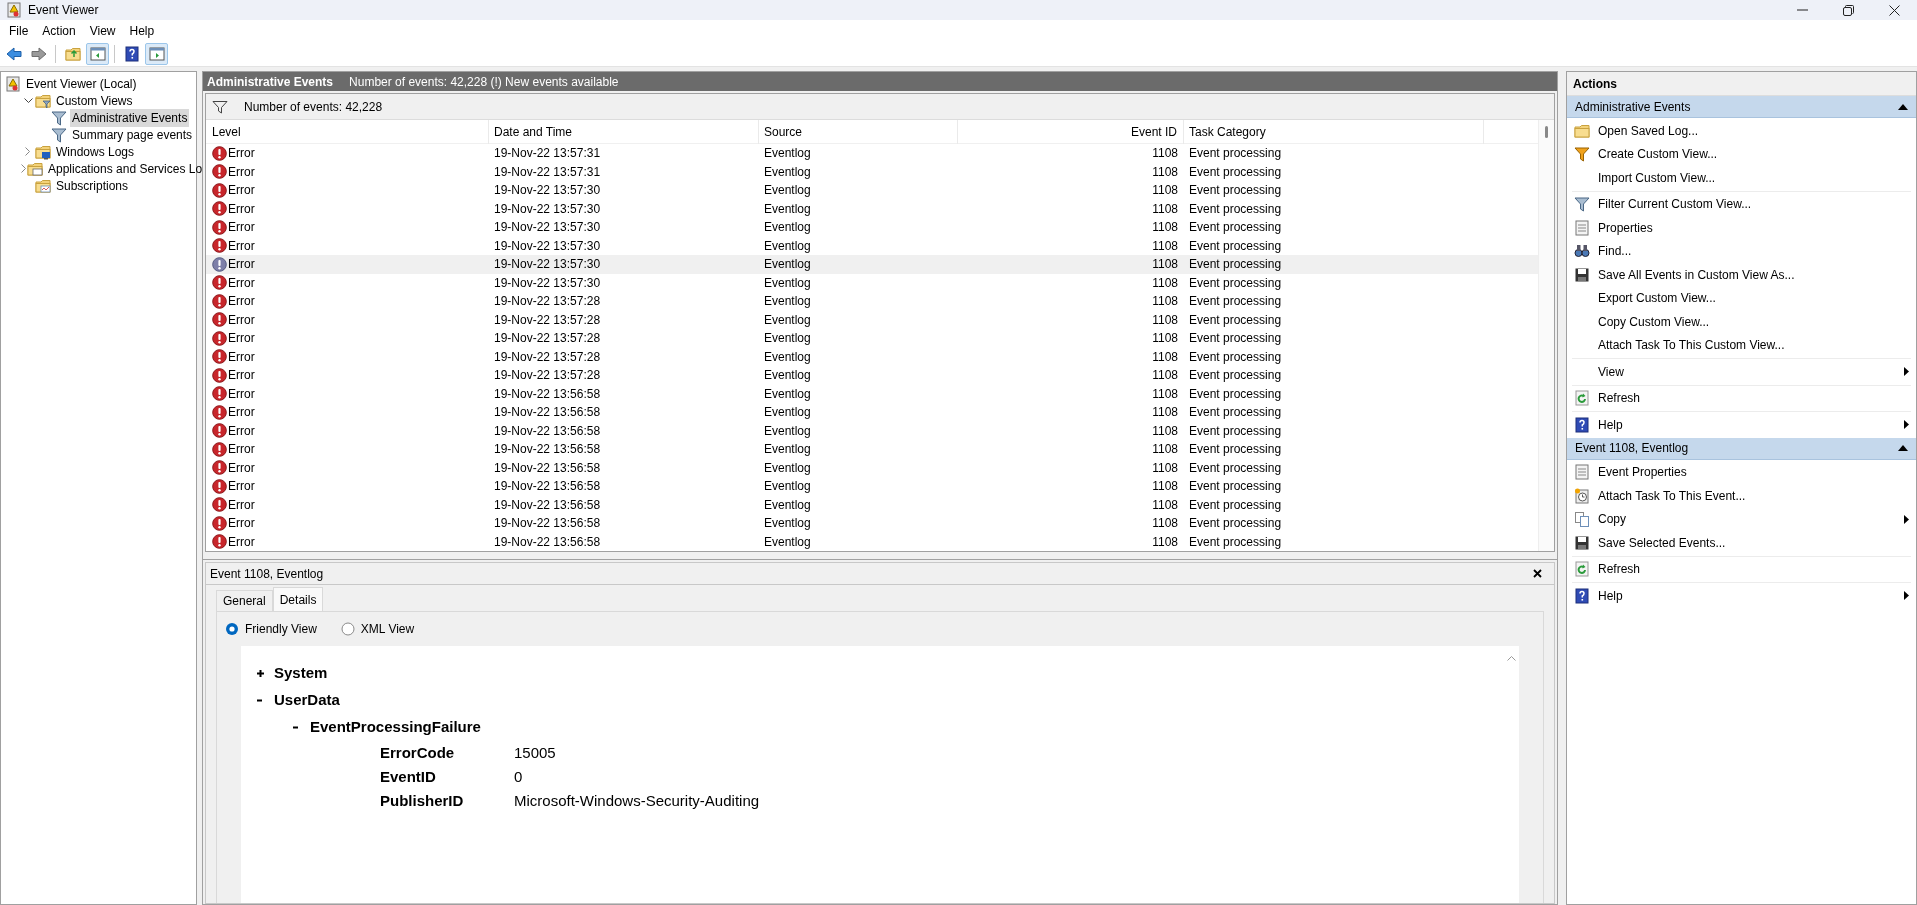 The image size is (1917, 905). I want to click on scrollbar, so click(1546, 335).